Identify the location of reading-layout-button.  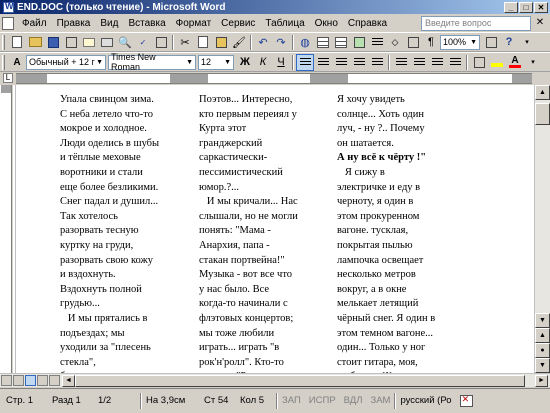
(54, 380).